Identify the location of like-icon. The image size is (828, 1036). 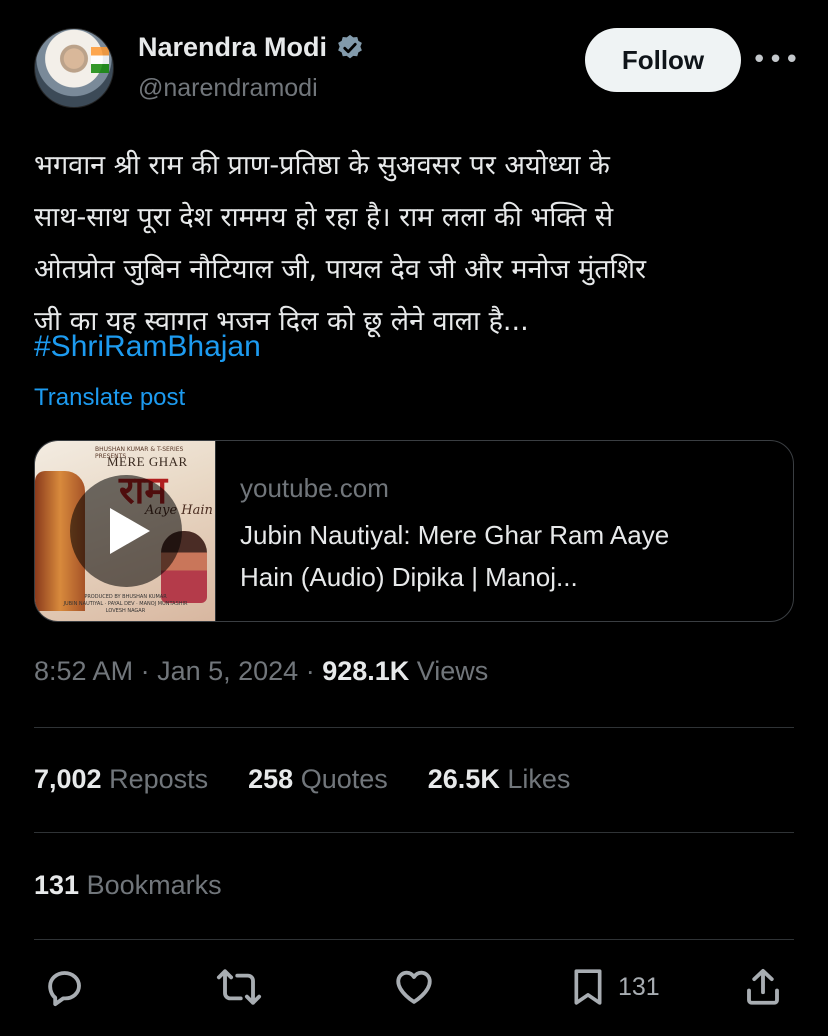
(414, 987).